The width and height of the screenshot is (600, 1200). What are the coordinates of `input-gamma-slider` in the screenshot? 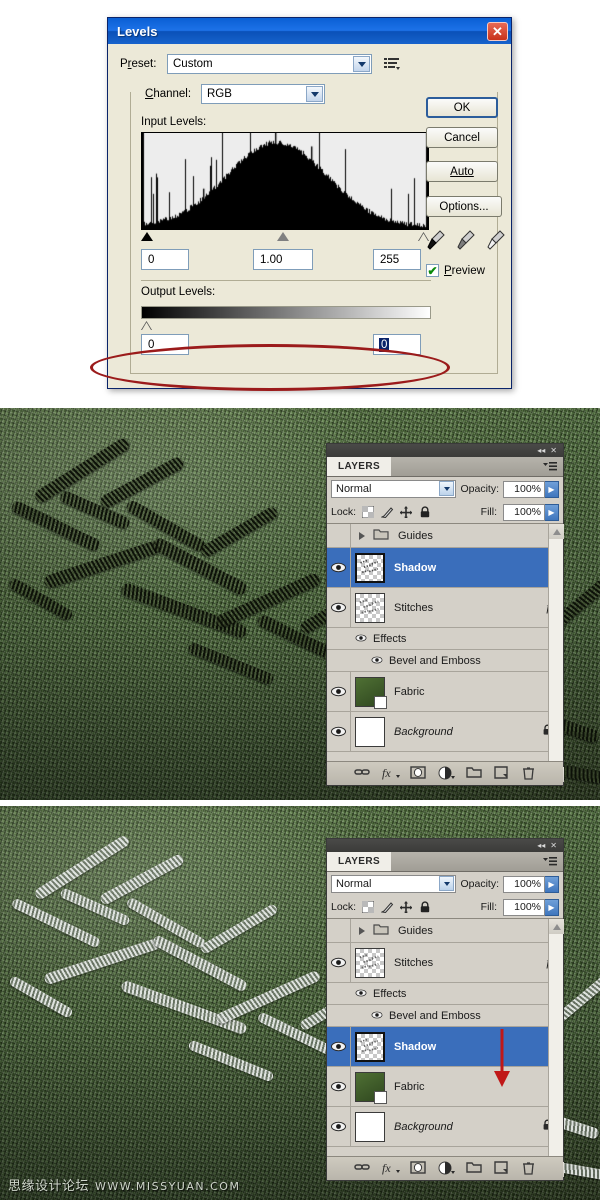 It's located at (283, 236).